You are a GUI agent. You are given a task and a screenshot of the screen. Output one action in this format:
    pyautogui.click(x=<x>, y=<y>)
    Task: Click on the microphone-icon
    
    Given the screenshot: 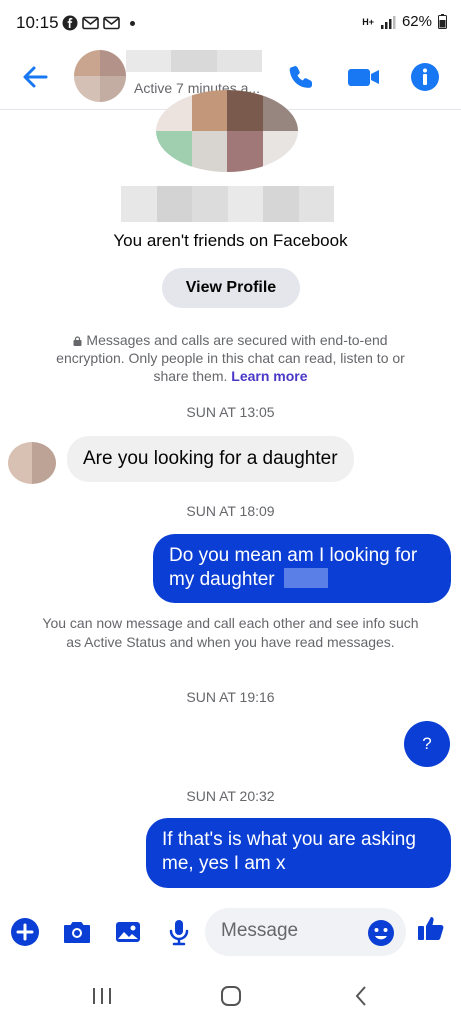 What is the action you would take?
    pyautogui.click(x=179, y=932)
    